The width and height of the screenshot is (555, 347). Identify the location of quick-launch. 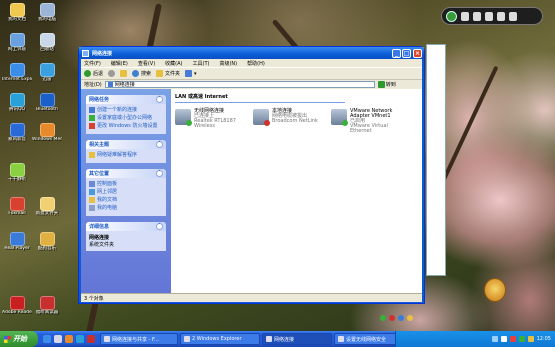
(69, 339).